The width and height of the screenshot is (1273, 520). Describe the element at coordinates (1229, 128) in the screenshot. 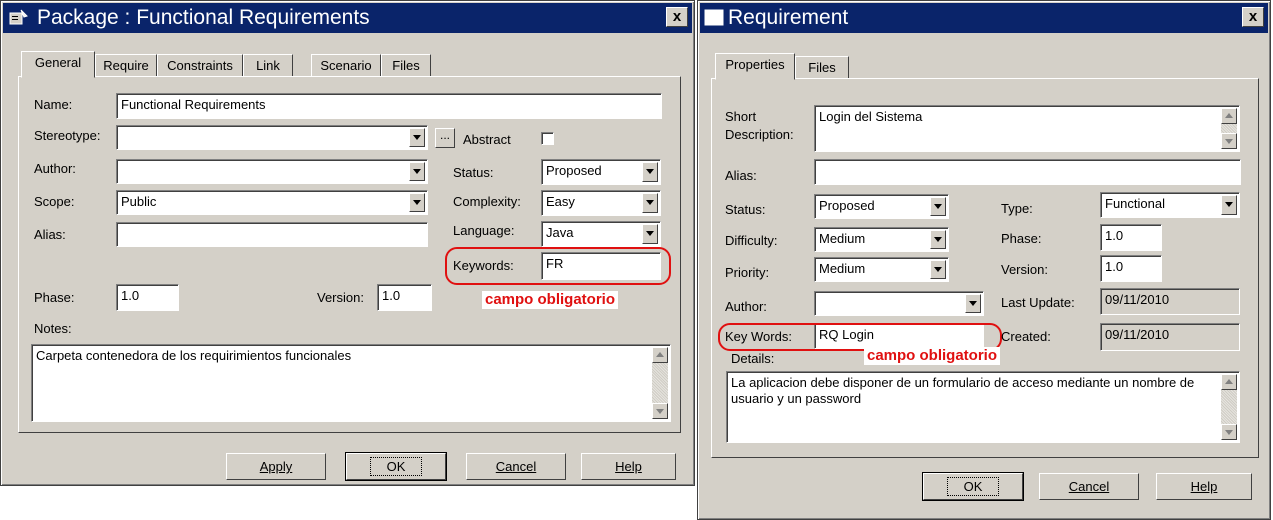

I see `short-description-scrollbar` at that location.